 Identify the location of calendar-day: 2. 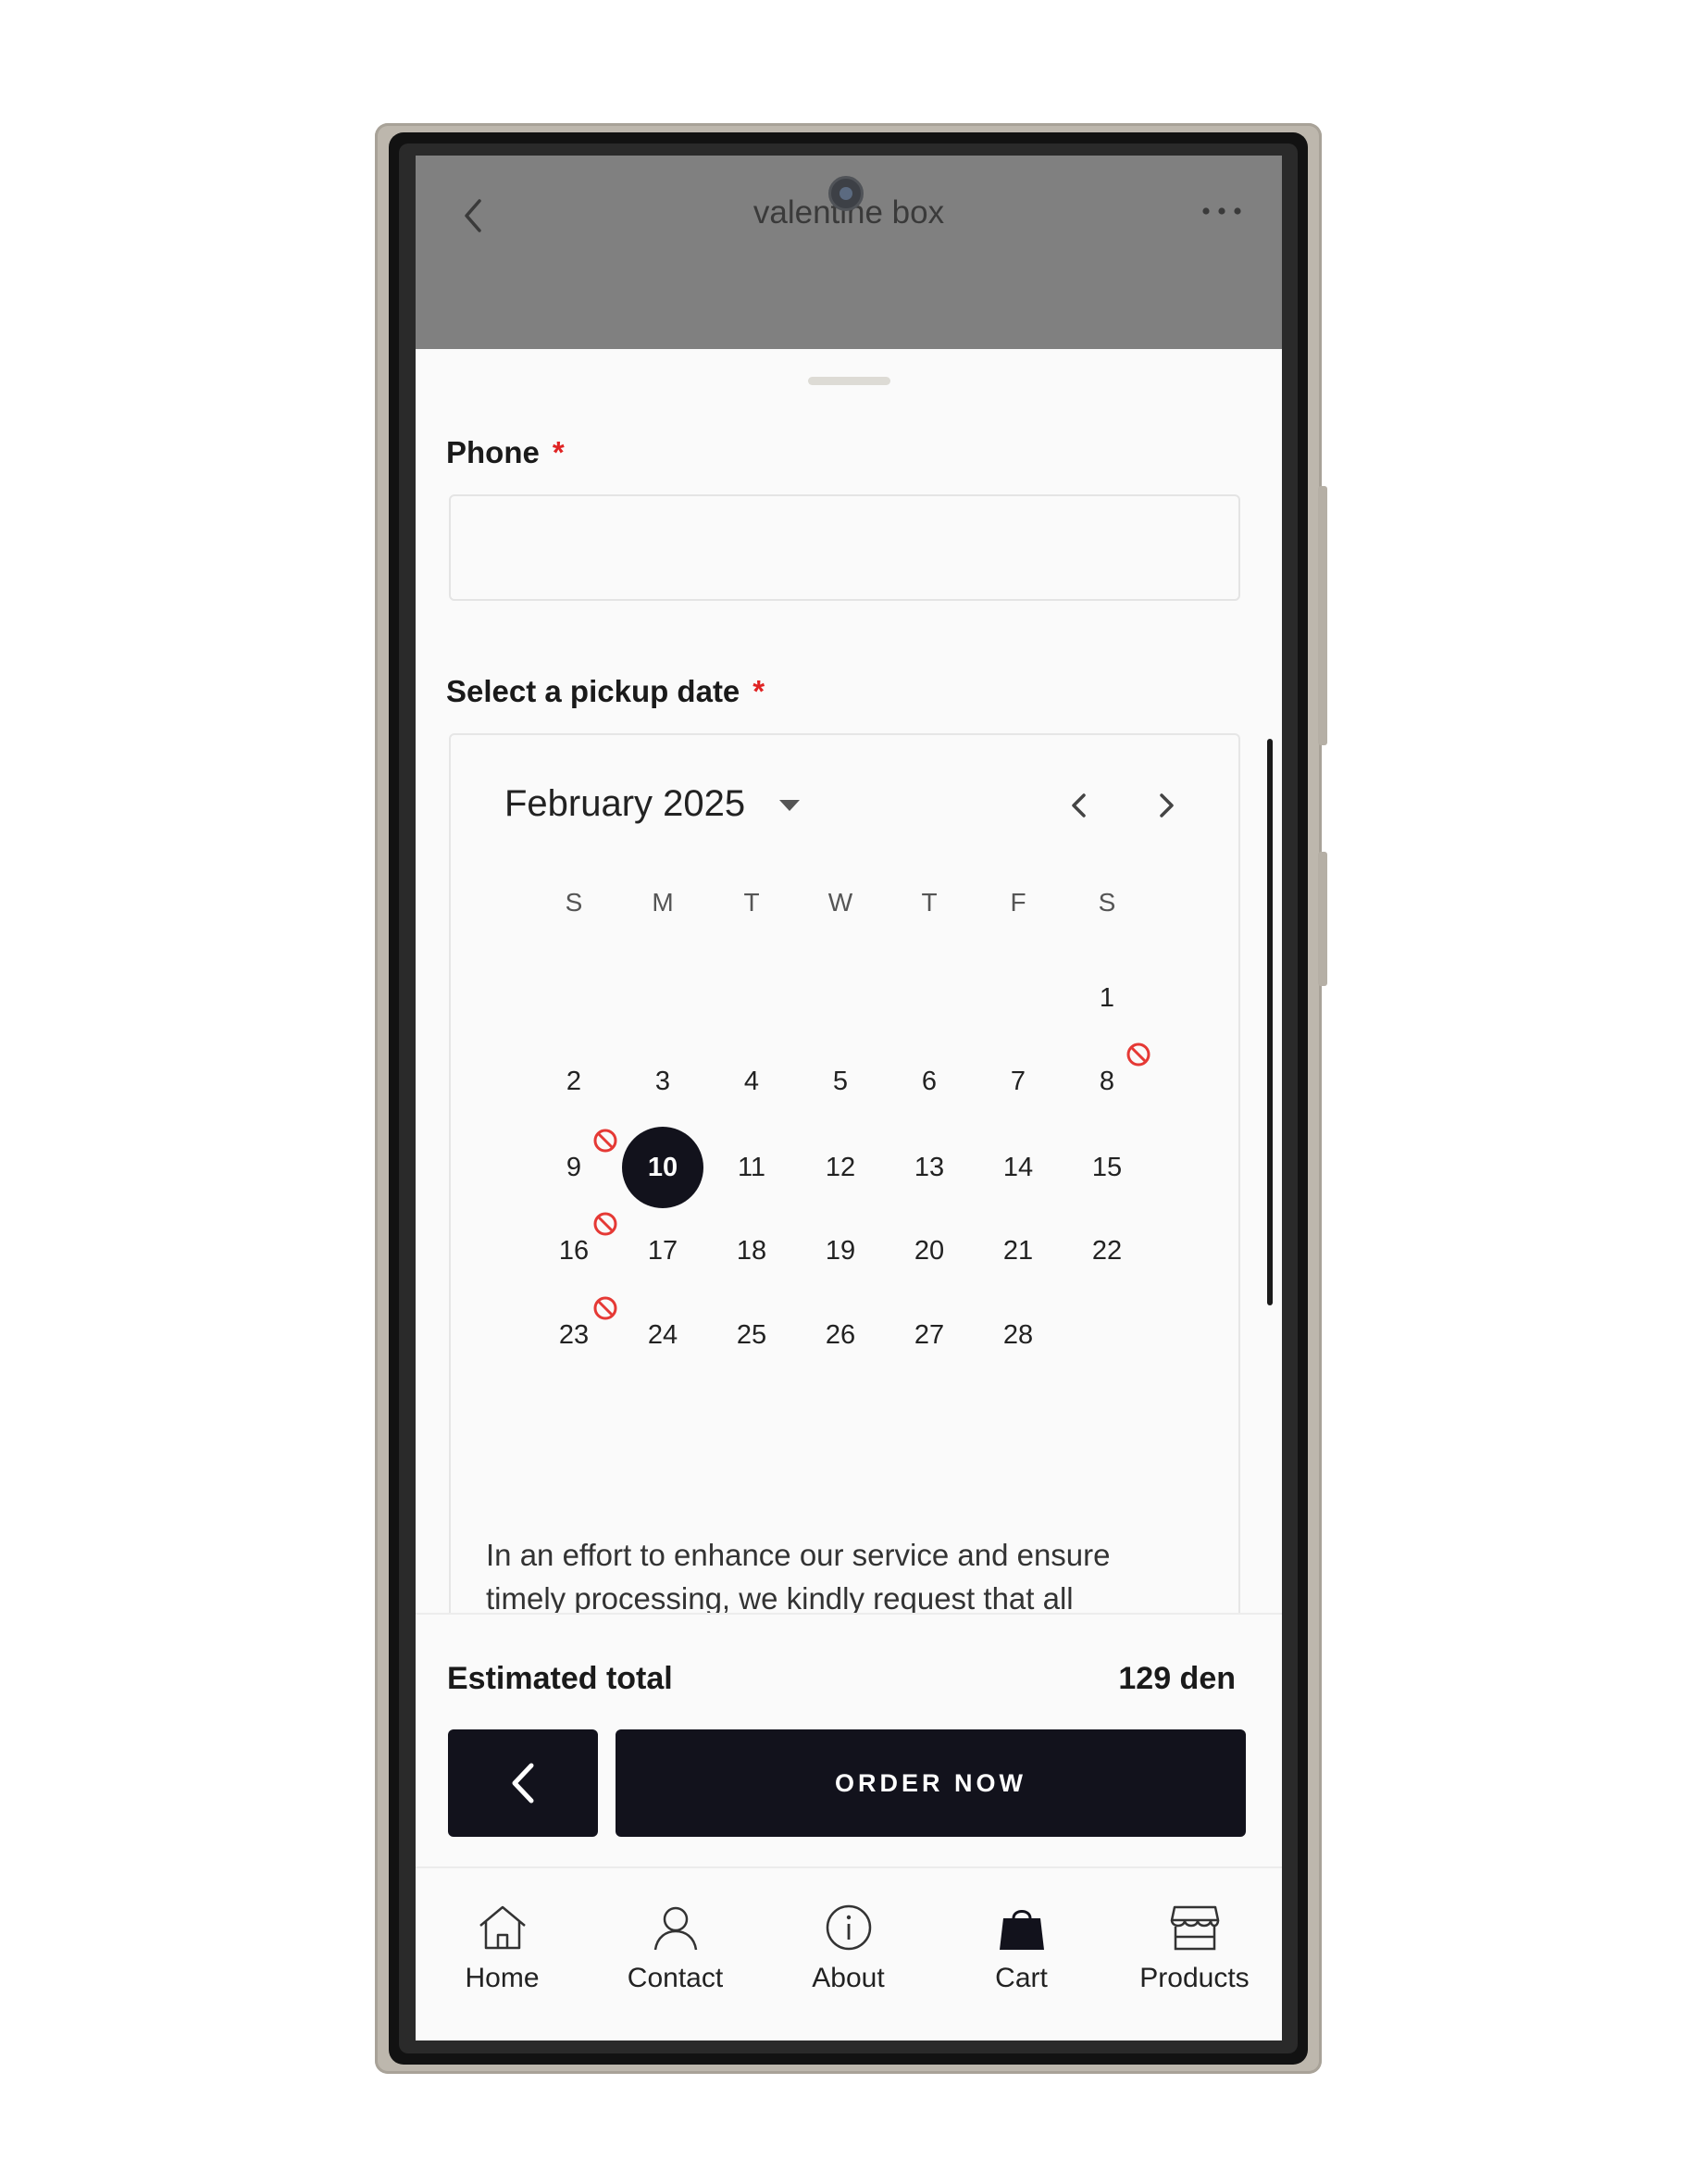
(574, 1081).